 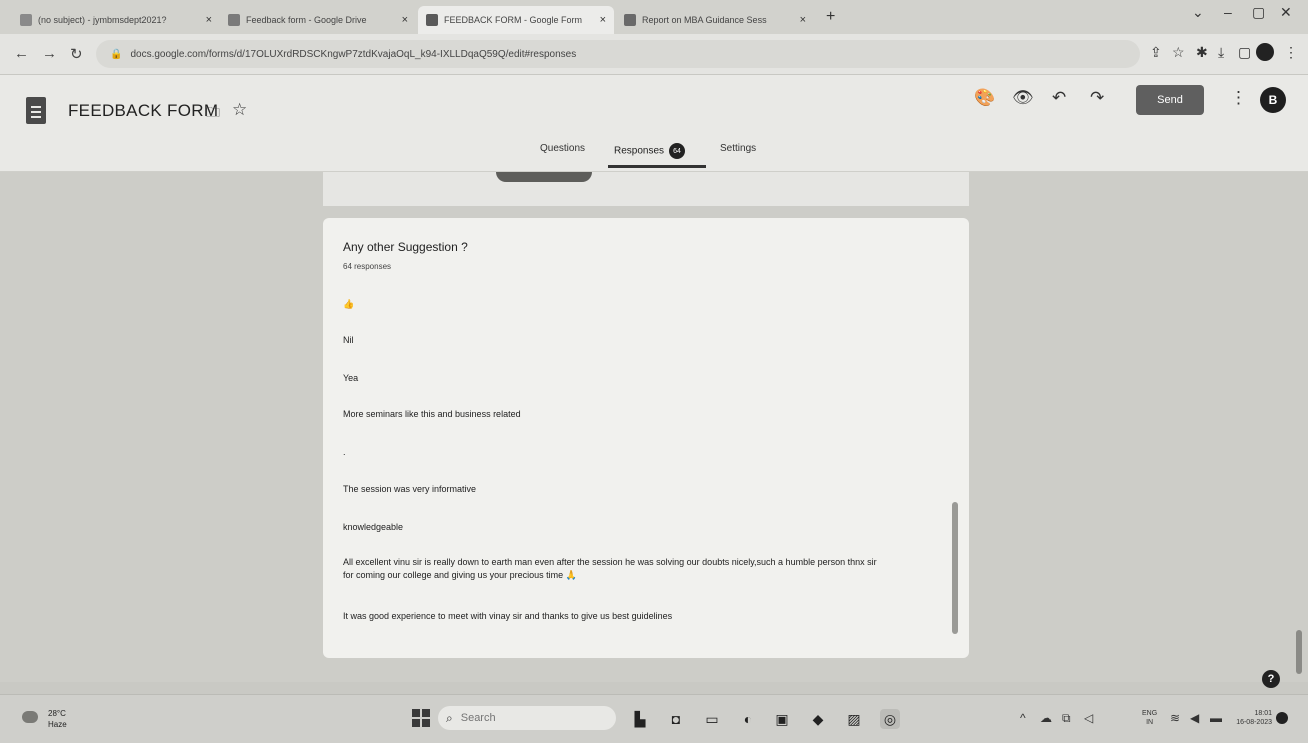 What do you see at coordinates (712, 719) in the screenshot?
I see `file-explorer-icon: ▭` at bounding box center [712, 719].